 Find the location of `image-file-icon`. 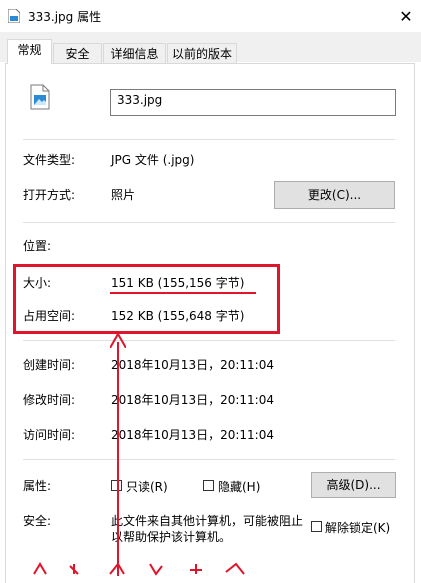

image-file-icon is located at coordinates (40, 98).